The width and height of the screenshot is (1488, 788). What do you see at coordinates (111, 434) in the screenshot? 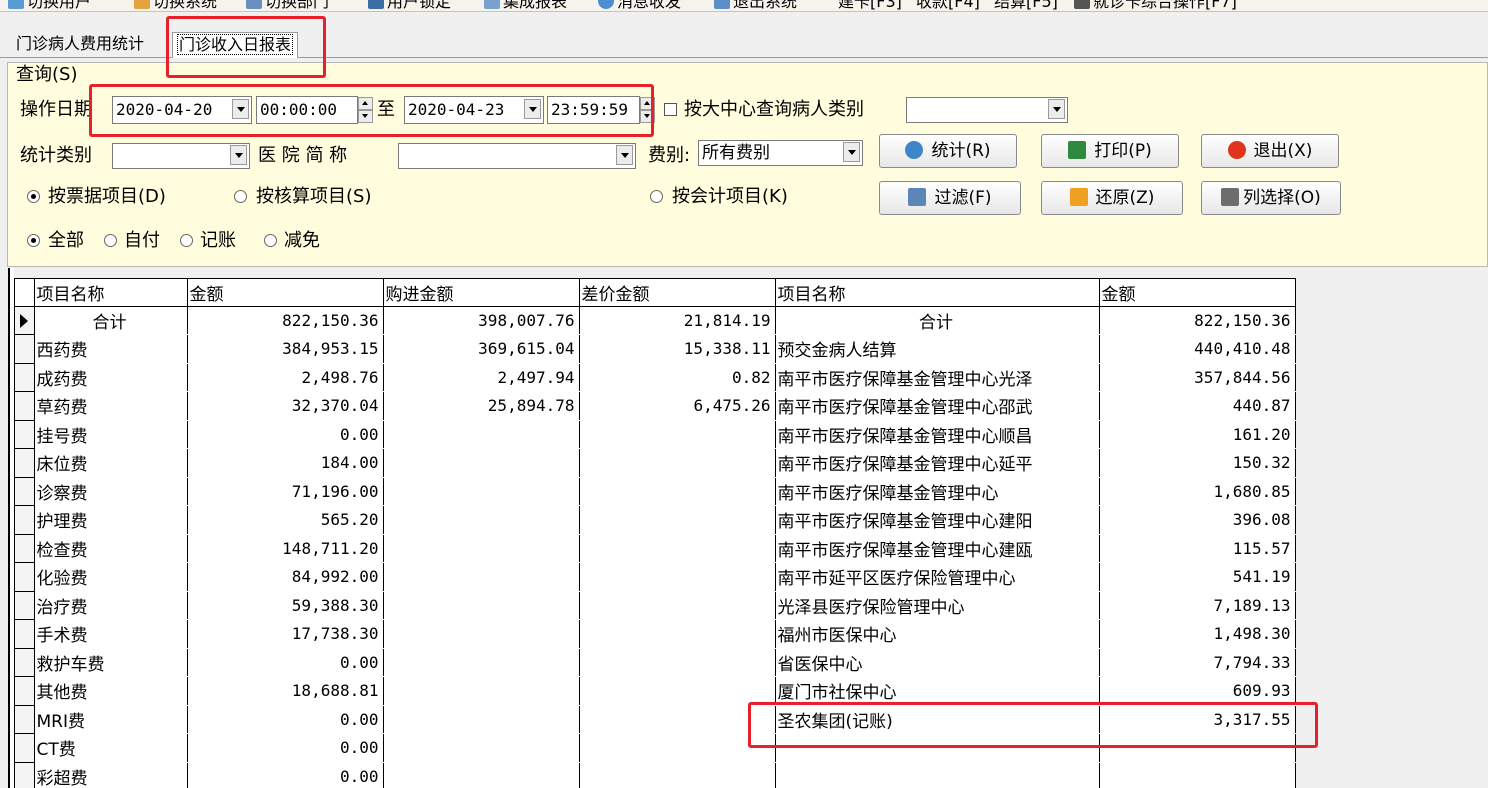
I see `item-name-cell: 挂号费` at bounding box center [111, 434].